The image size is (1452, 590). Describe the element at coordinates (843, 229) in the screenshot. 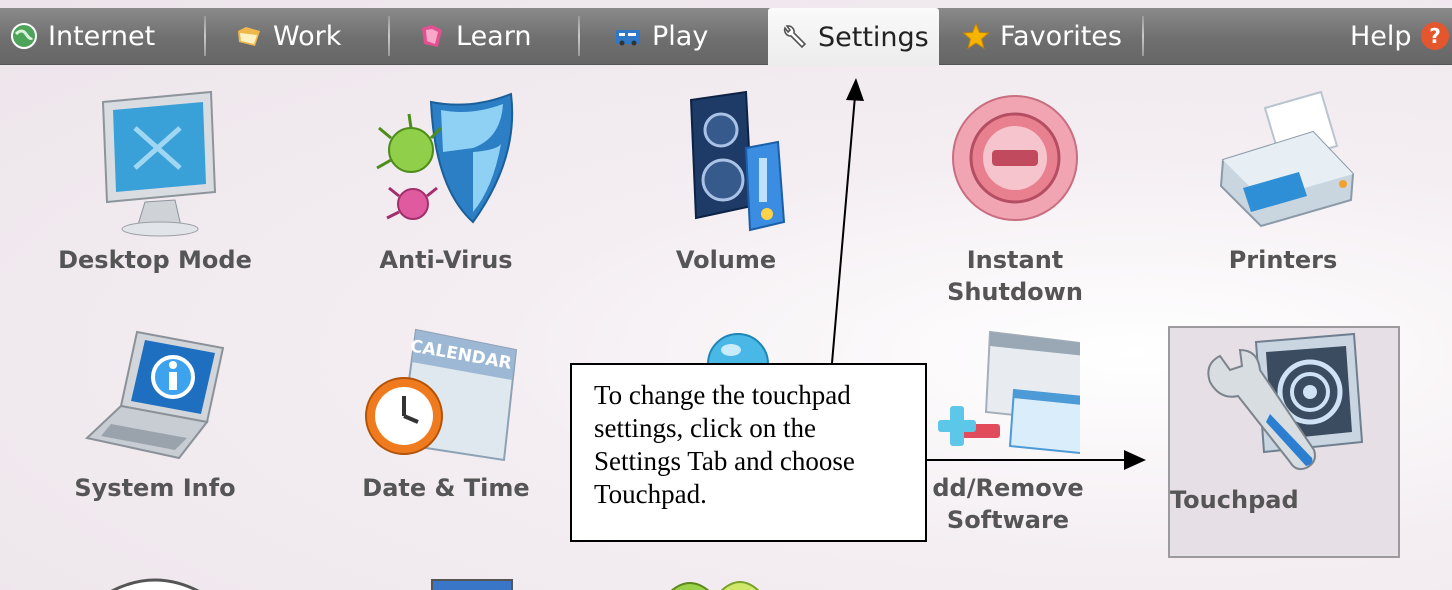

I see `arrow-to-settings-tab` at that location.